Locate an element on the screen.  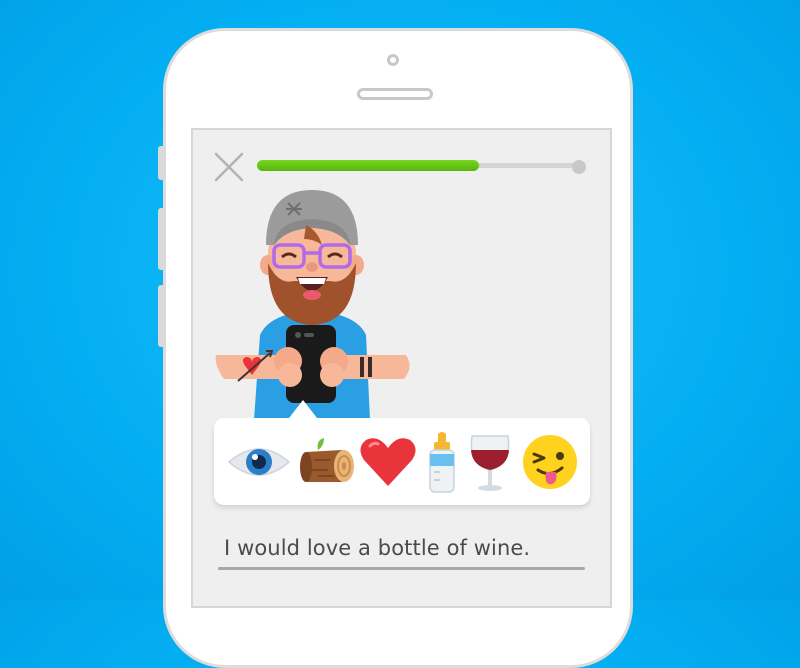
emoji-options-card is located at coordinates (402, 461).